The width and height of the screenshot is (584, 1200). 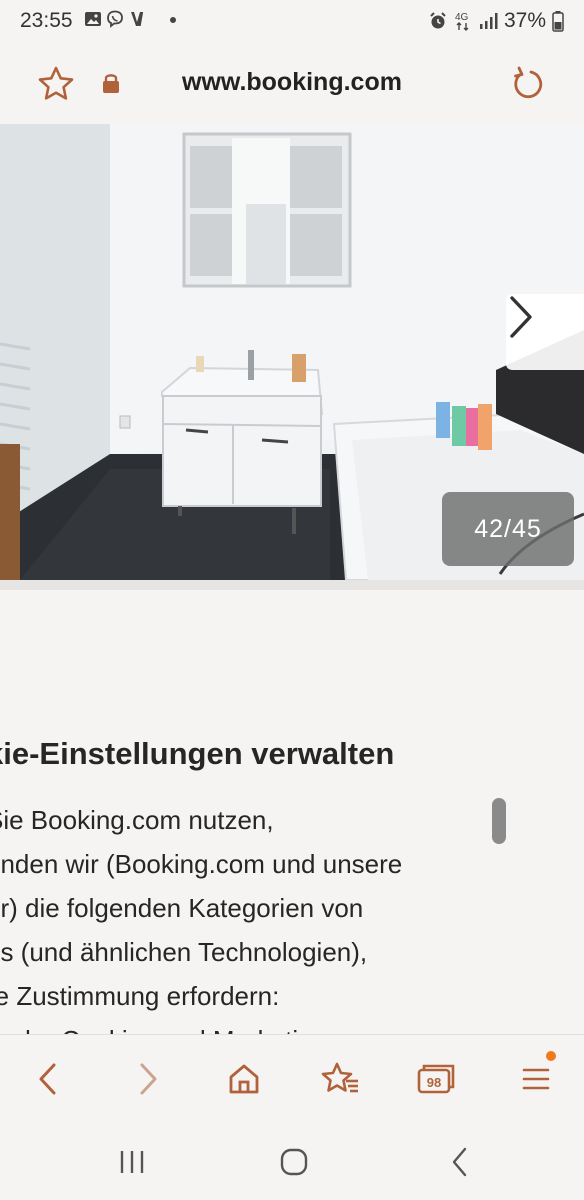 I want to click on viber-icon, so click(x=115, y=19).